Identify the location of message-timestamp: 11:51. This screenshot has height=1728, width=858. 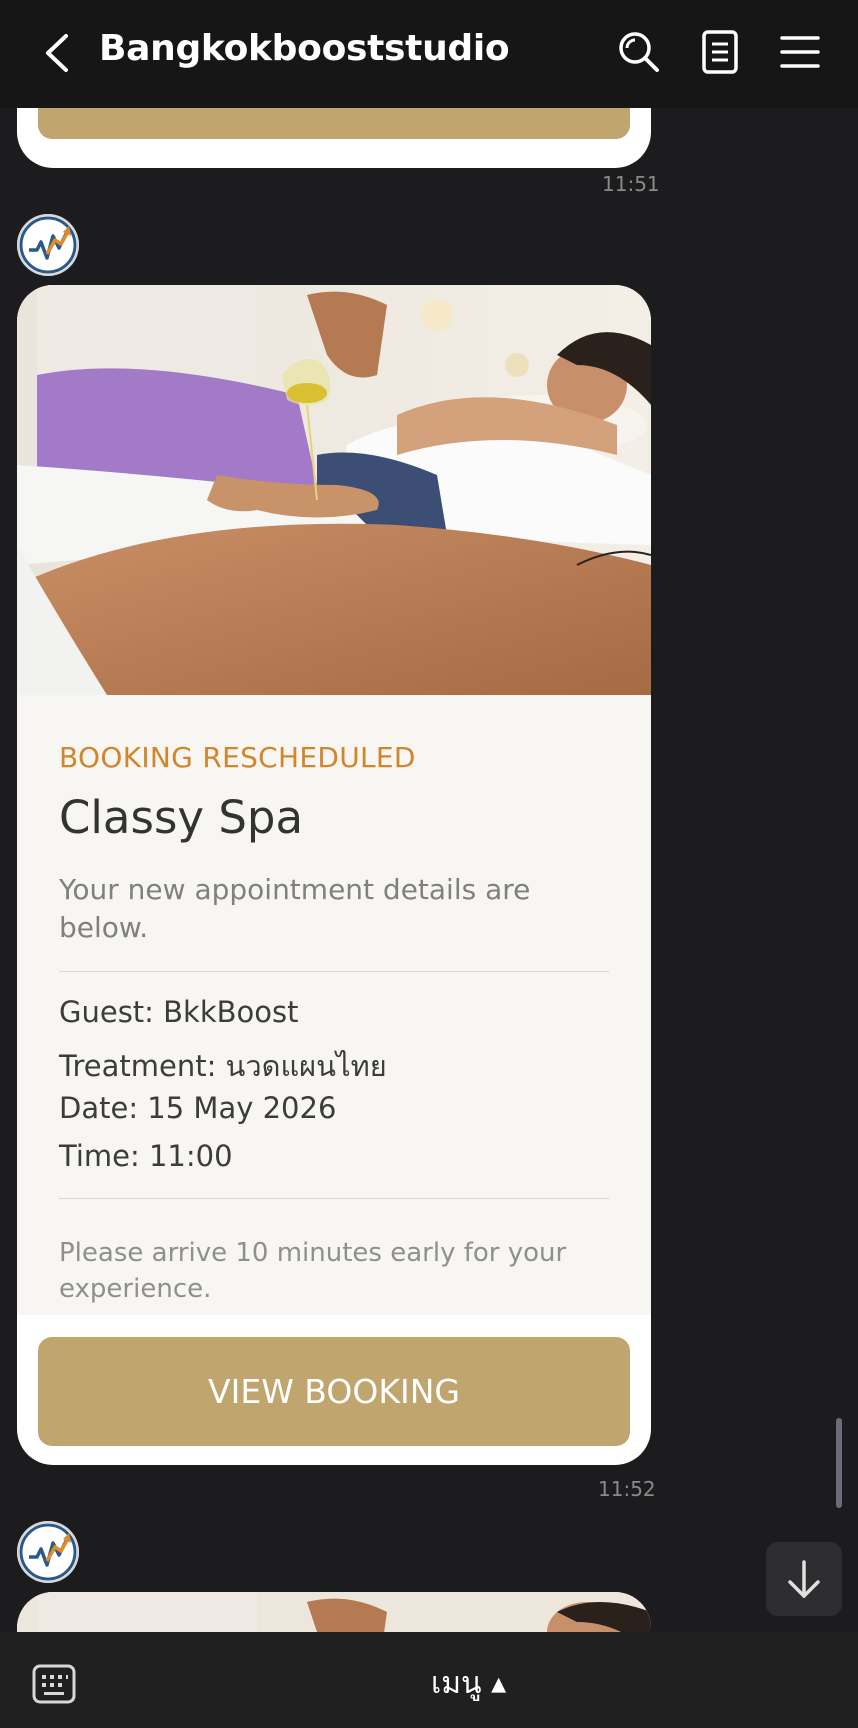
(631, 184).